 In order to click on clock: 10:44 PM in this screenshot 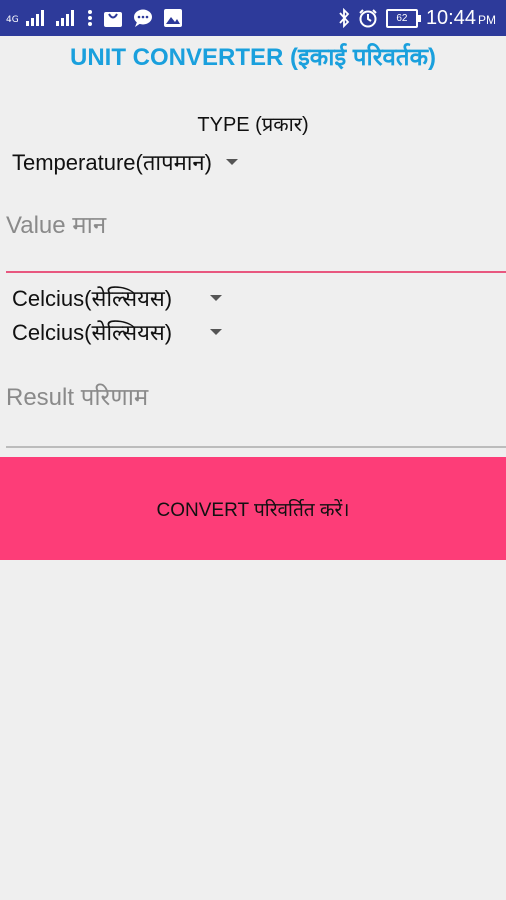, I will do `click(461, 18)`.